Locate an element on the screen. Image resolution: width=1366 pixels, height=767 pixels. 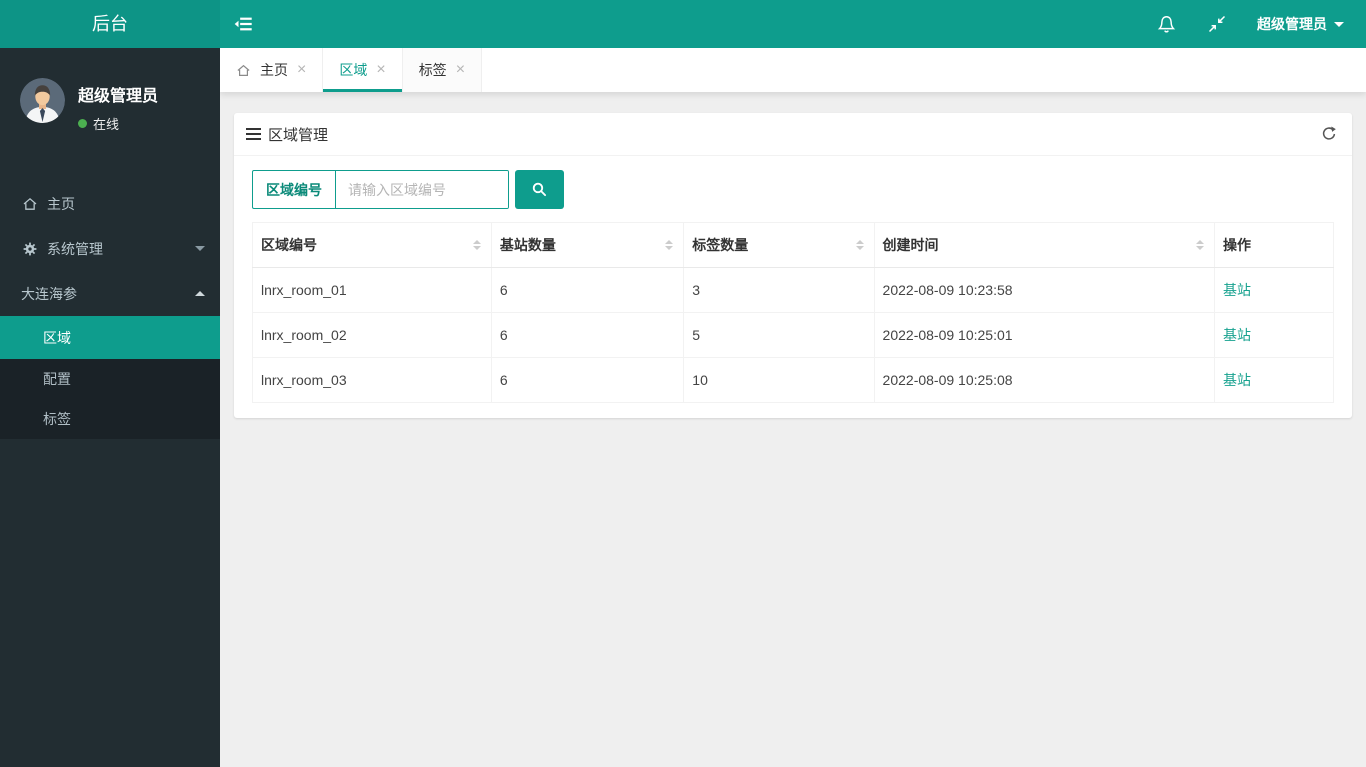
user-name: 超级管理员 is located at coordinates (118, 96).